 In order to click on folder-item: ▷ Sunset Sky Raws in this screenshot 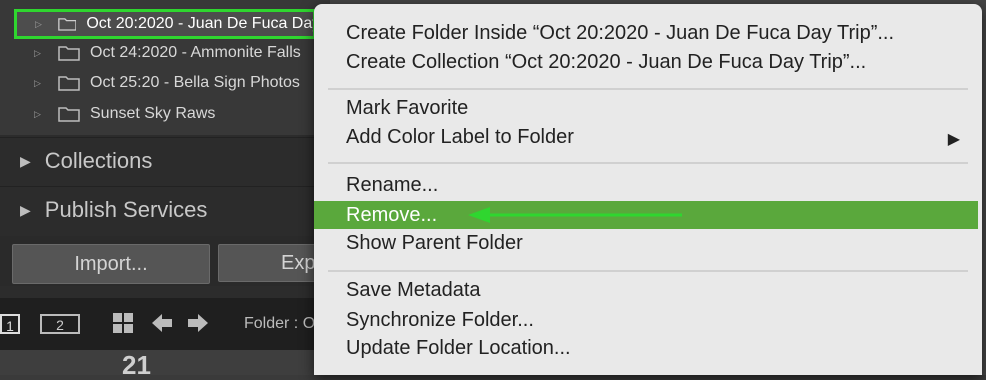, I will do `click(166, 114)`.